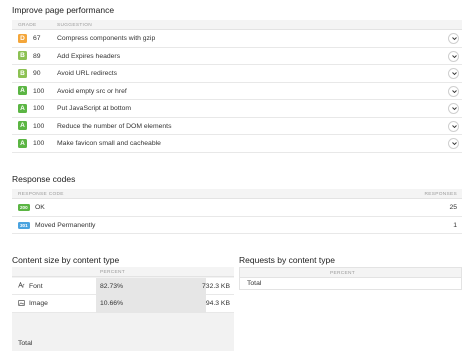 This screenshot has height=364, width=474. What do you see at coordinates (36, 286) in the screenshot?
I see `content-type-label: Font` at bounding box center [36, 286].